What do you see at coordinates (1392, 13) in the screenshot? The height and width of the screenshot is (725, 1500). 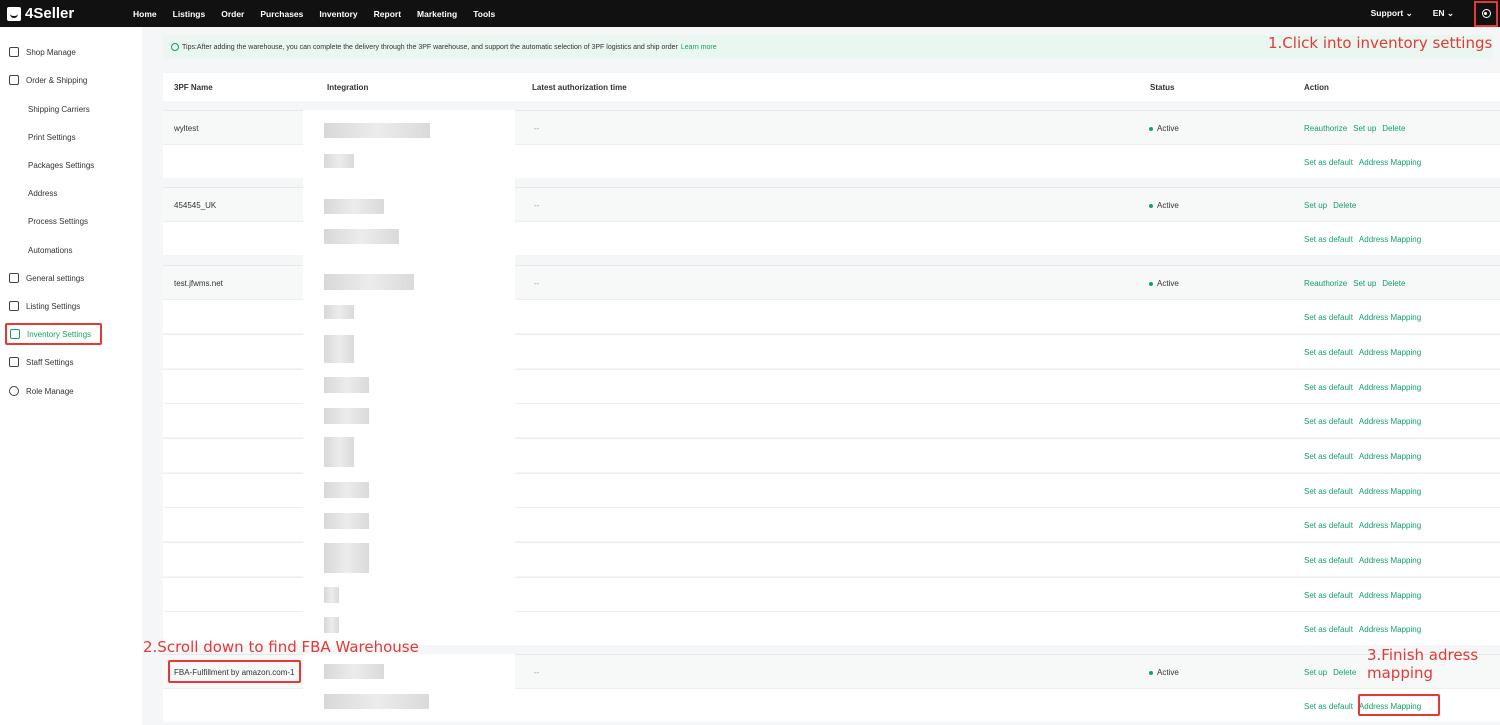 I see `support-dropdown: Support ⌄` at bounding box center [1392, 13].